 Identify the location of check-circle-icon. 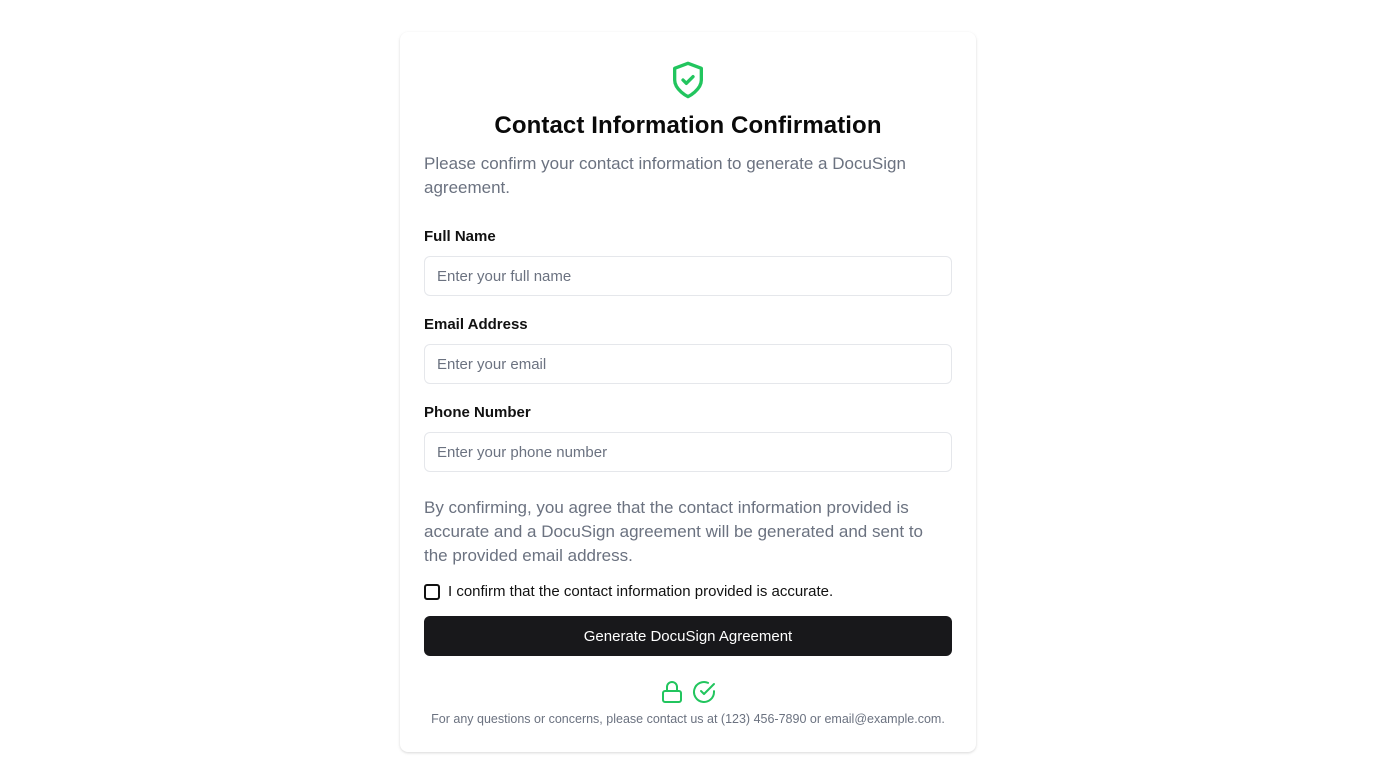
(704, 692).